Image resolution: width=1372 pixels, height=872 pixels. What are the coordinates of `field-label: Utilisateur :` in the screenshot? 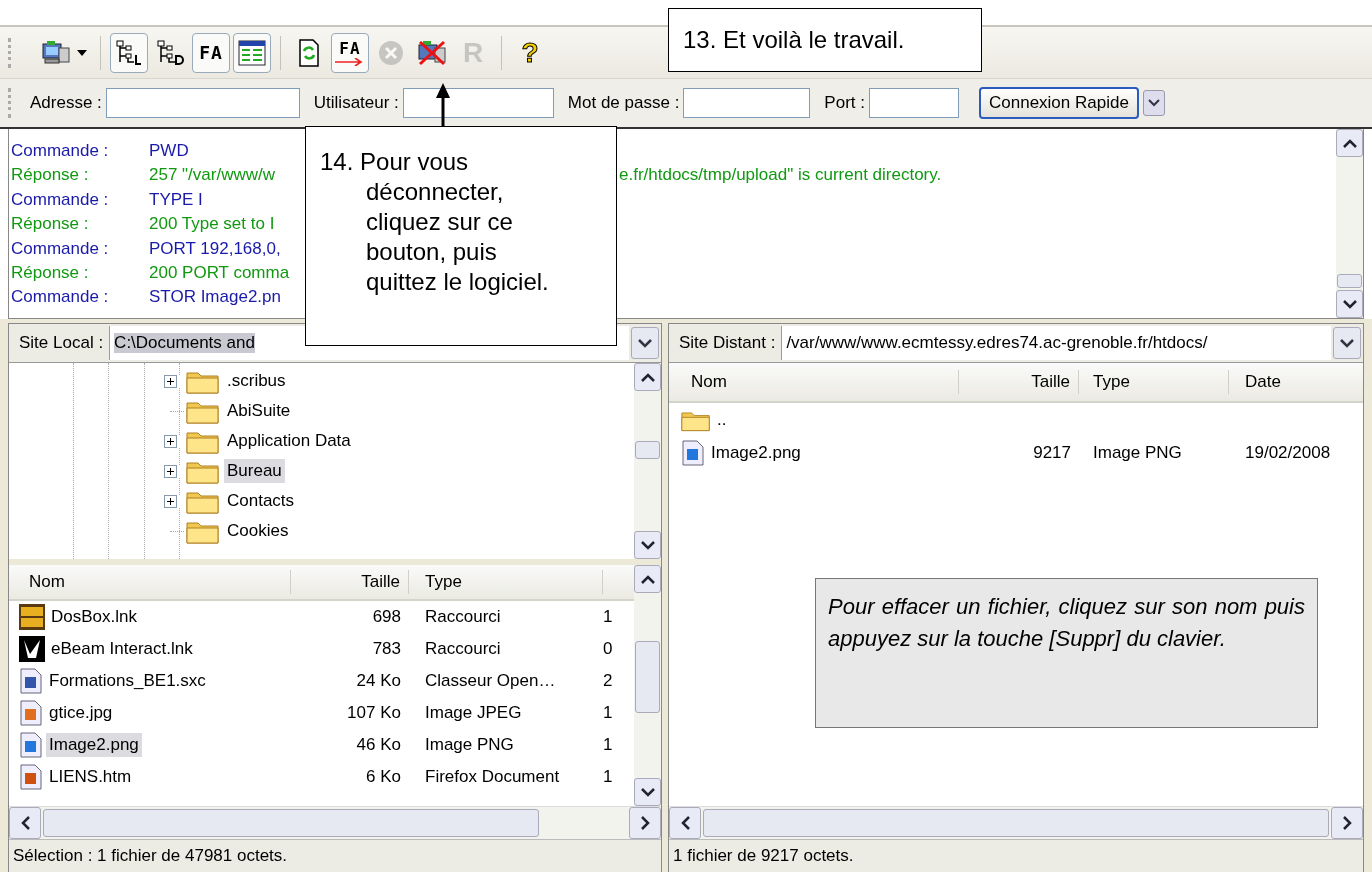 It's located at (356, 103).